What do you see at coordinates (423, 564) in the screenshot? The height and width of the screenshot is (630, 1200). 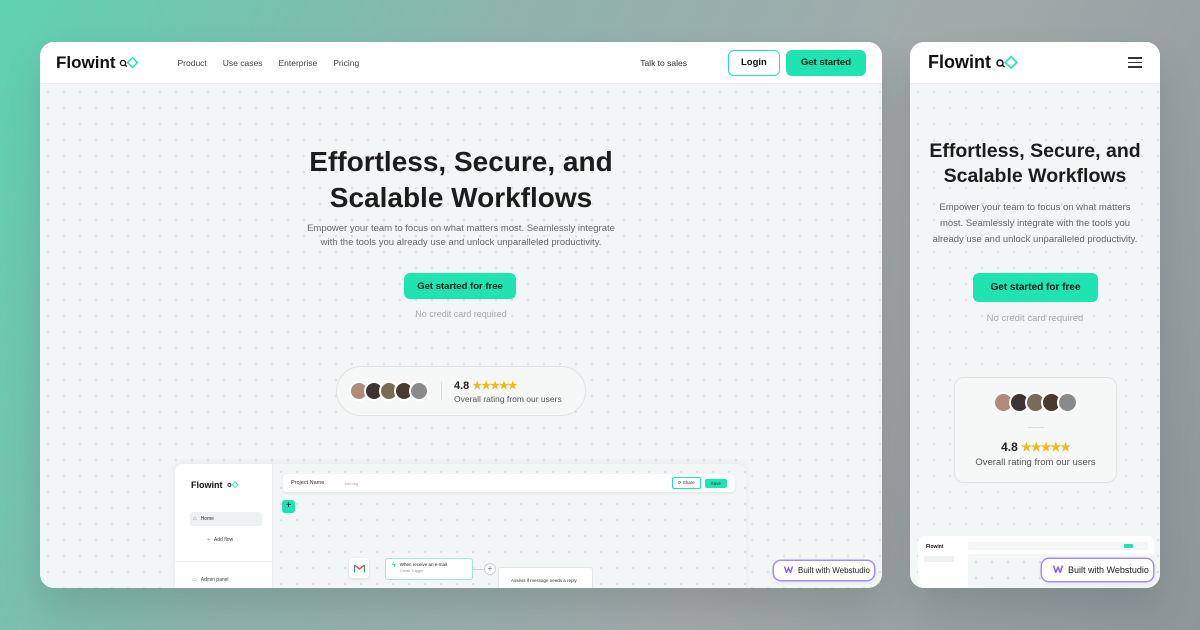 I see `trigger-title: When receive an e-mail` at bounding box center [423, 564].